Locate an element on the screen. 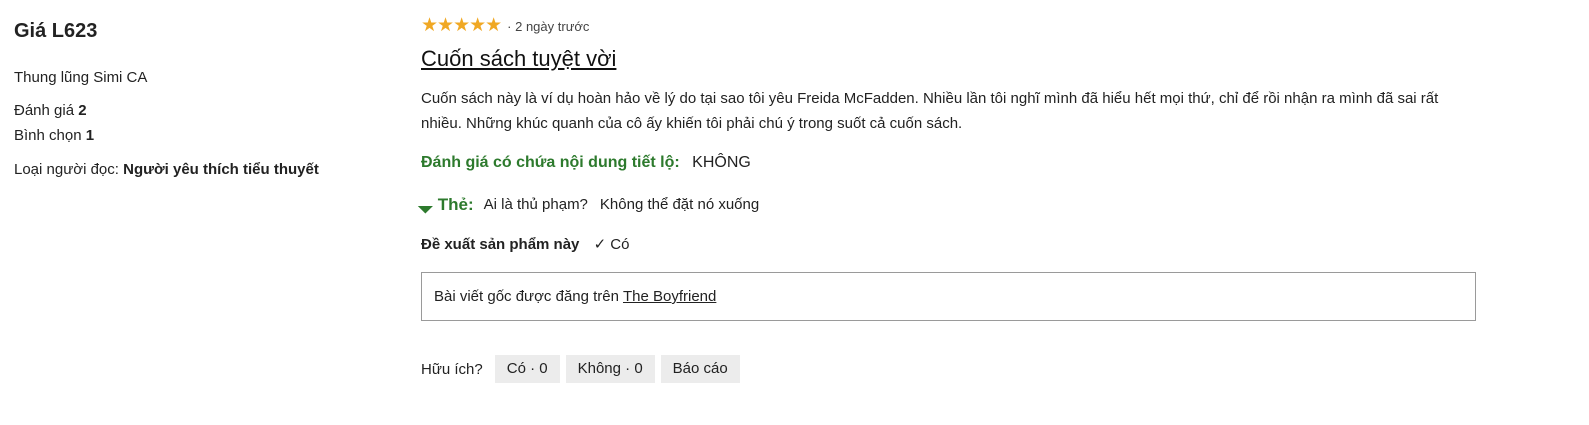 The image size is (1589, 425). recommend-value: ✓ Có is located at coordinates (611, 244).